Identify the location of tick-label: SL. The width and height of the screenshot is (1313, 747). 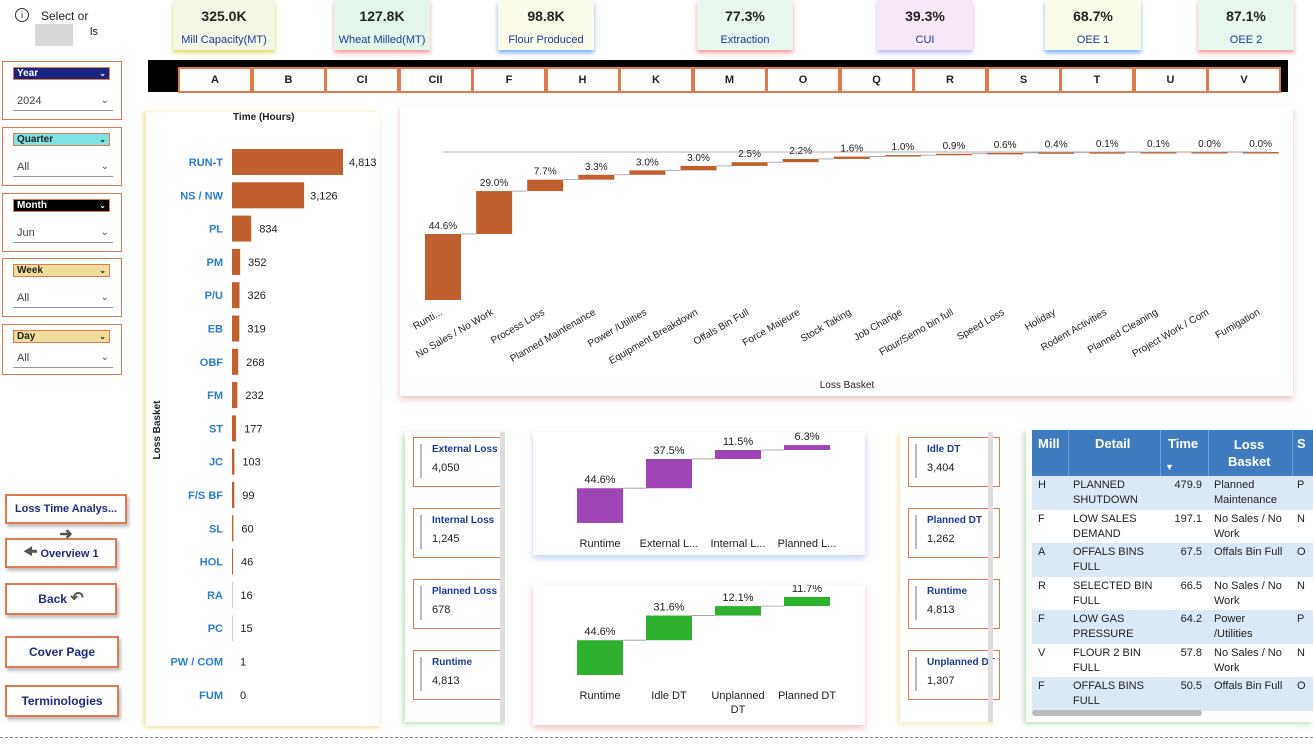
(216, 529).